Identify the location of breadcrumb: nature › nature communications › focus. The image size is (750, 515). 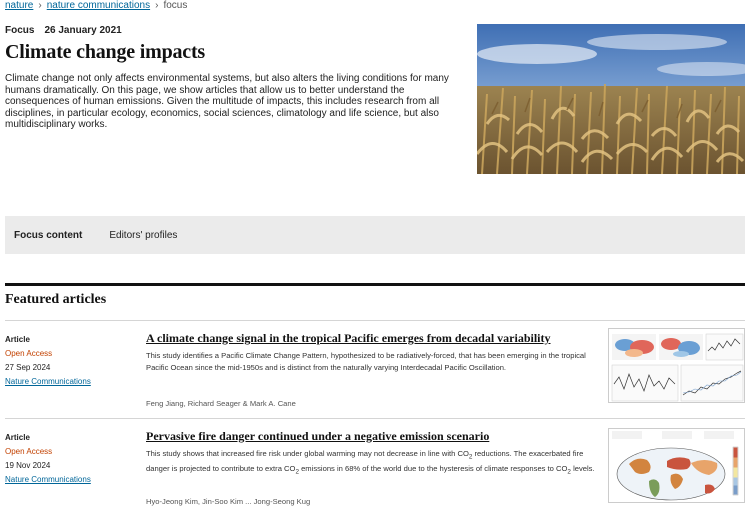
(96, 5).